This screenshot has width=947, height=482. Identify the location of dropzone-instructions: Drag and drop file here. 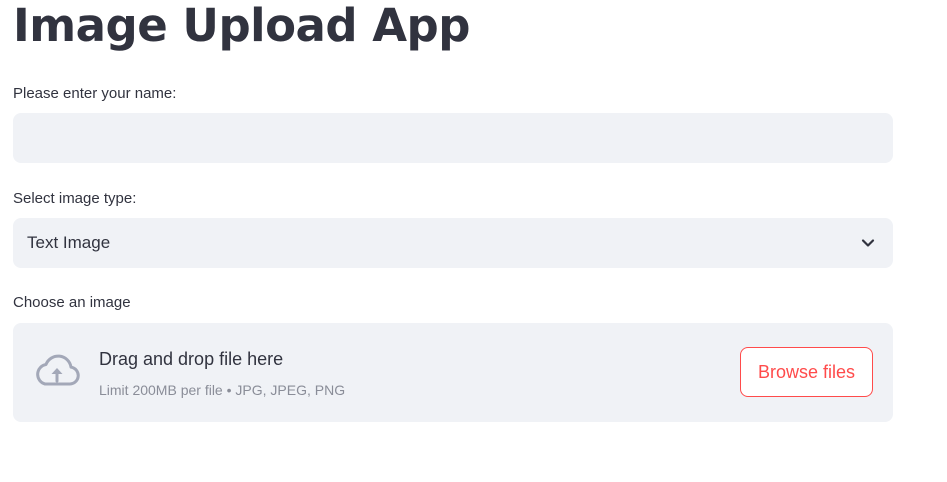
(191, 359).